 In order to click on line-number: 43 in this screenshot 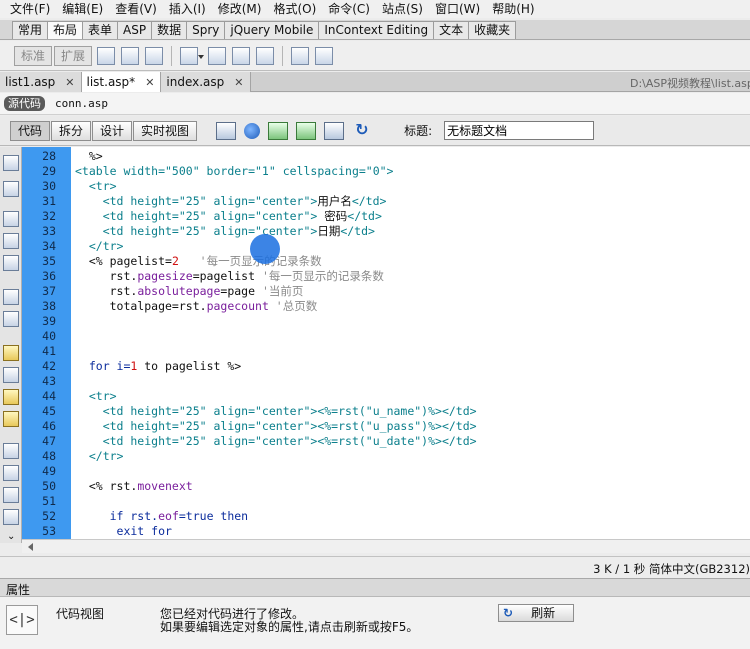, I will do `click(49, 381)`.